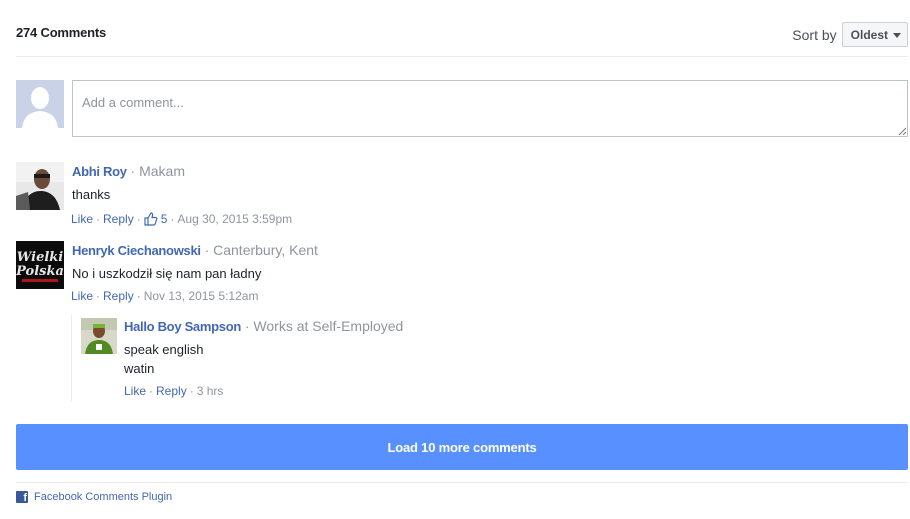  I want to click on reply-timestamp: 3 hrs, so click(210, 391).